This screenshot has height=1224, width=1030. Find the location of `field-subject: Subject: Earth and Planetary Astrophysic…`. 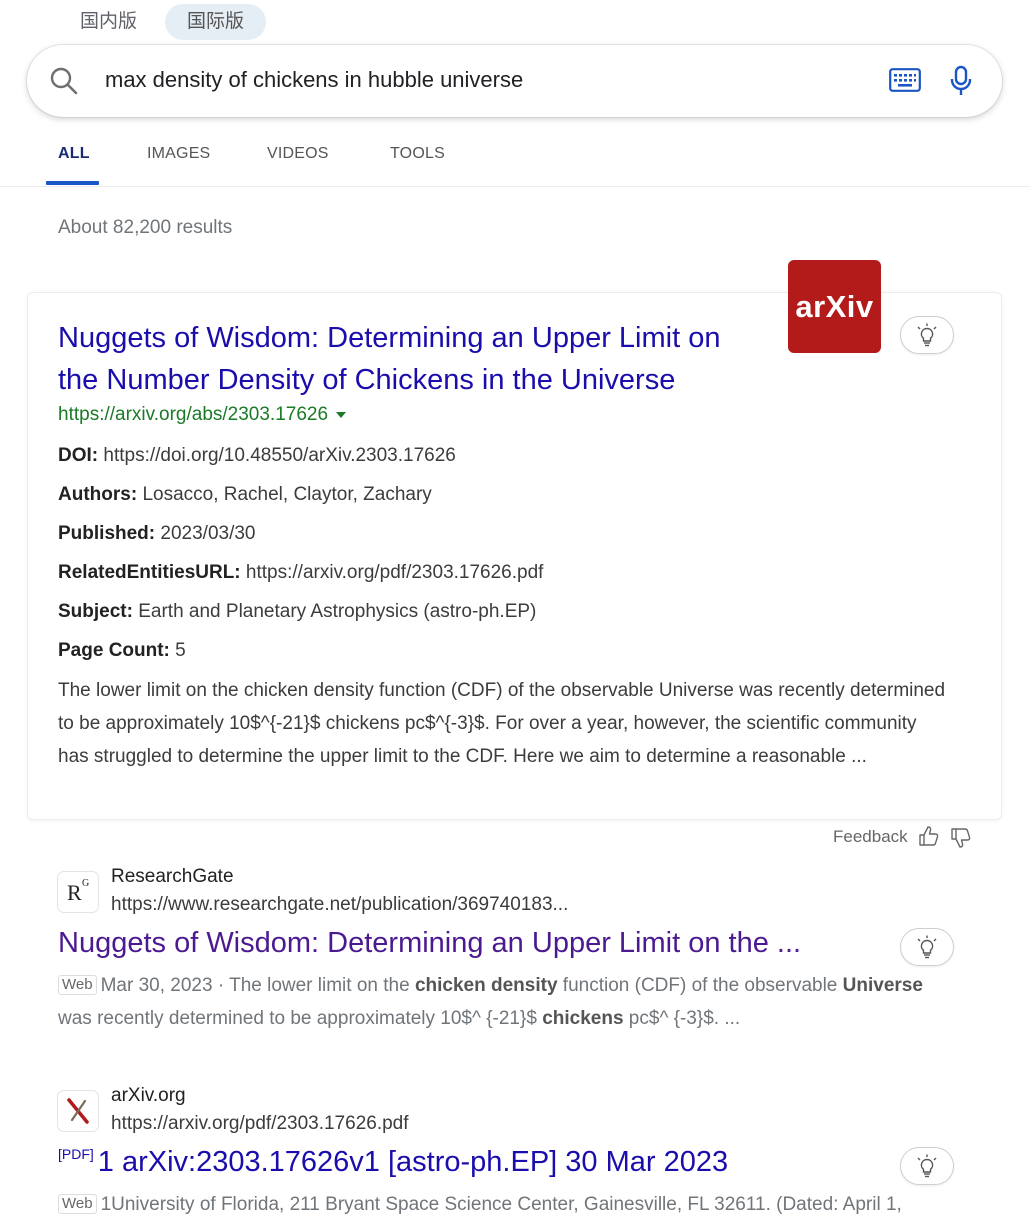

field-subject: Subject: Earth and Planetary Astrophysic… is located at coordinates (297, 611).